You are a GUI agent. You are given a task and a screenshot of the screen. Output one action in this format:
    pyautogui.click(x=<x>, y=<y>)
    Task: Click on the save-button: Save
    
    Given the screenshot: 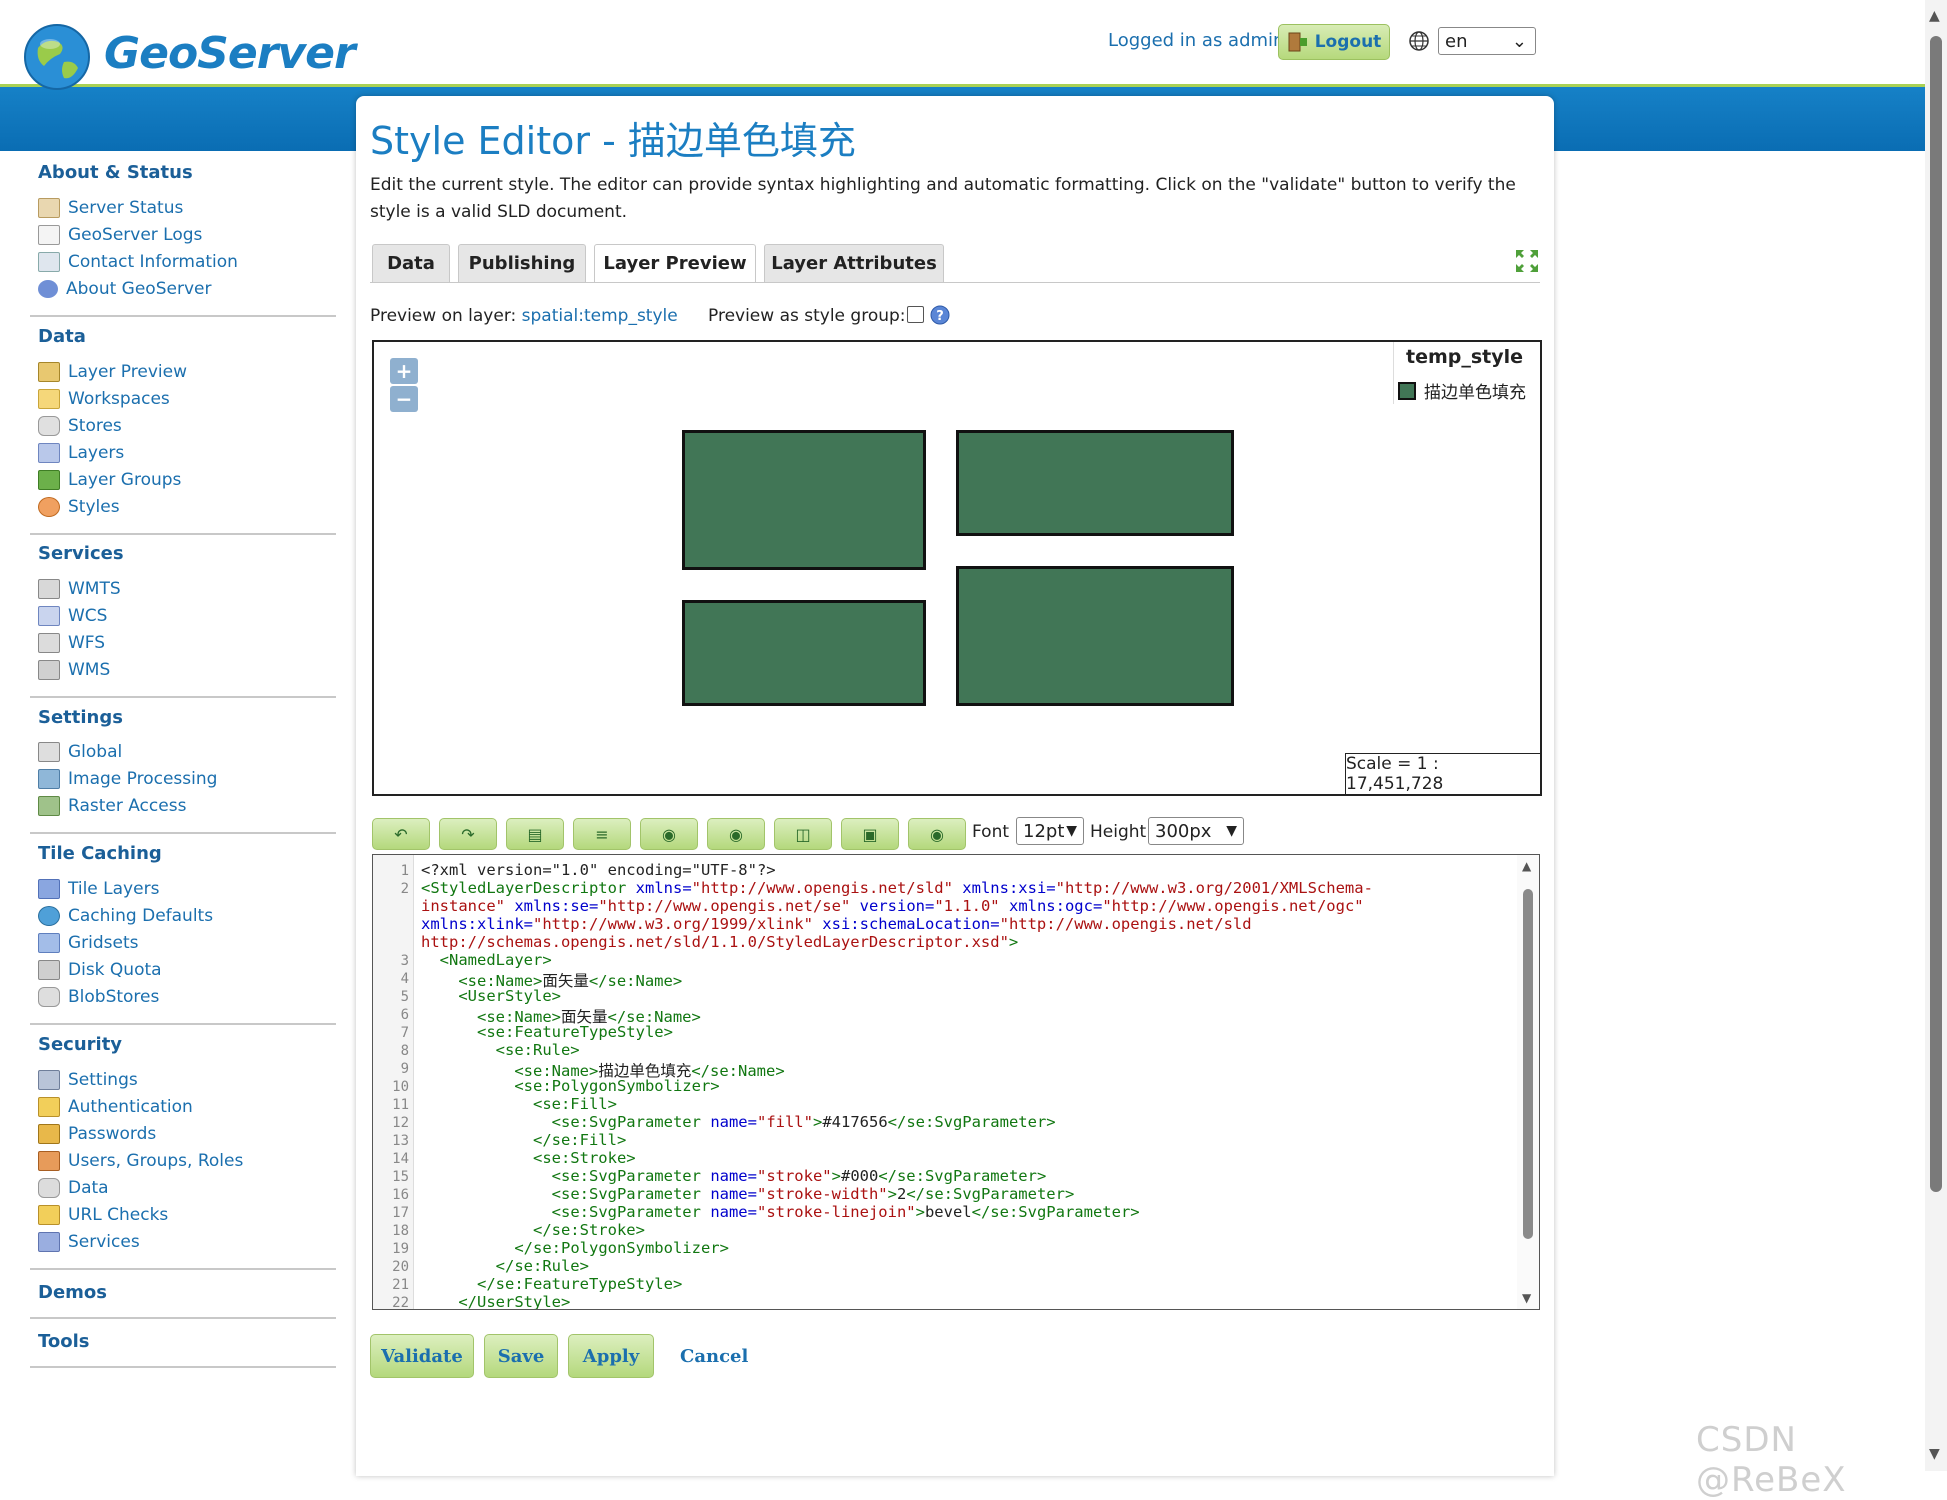 What is the action you would take?
    pyautogui.click(x=521, y=1356)
    